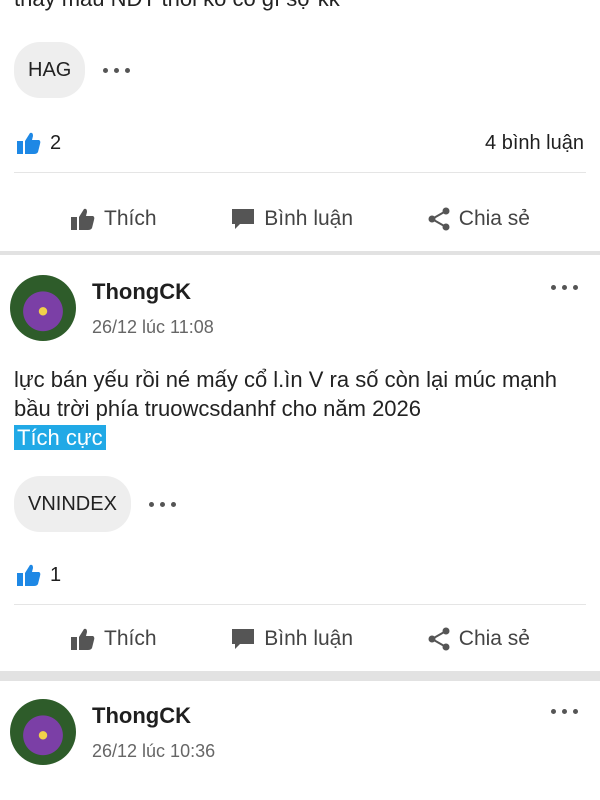  I want to click on like-count: 1, so click(38, 575).